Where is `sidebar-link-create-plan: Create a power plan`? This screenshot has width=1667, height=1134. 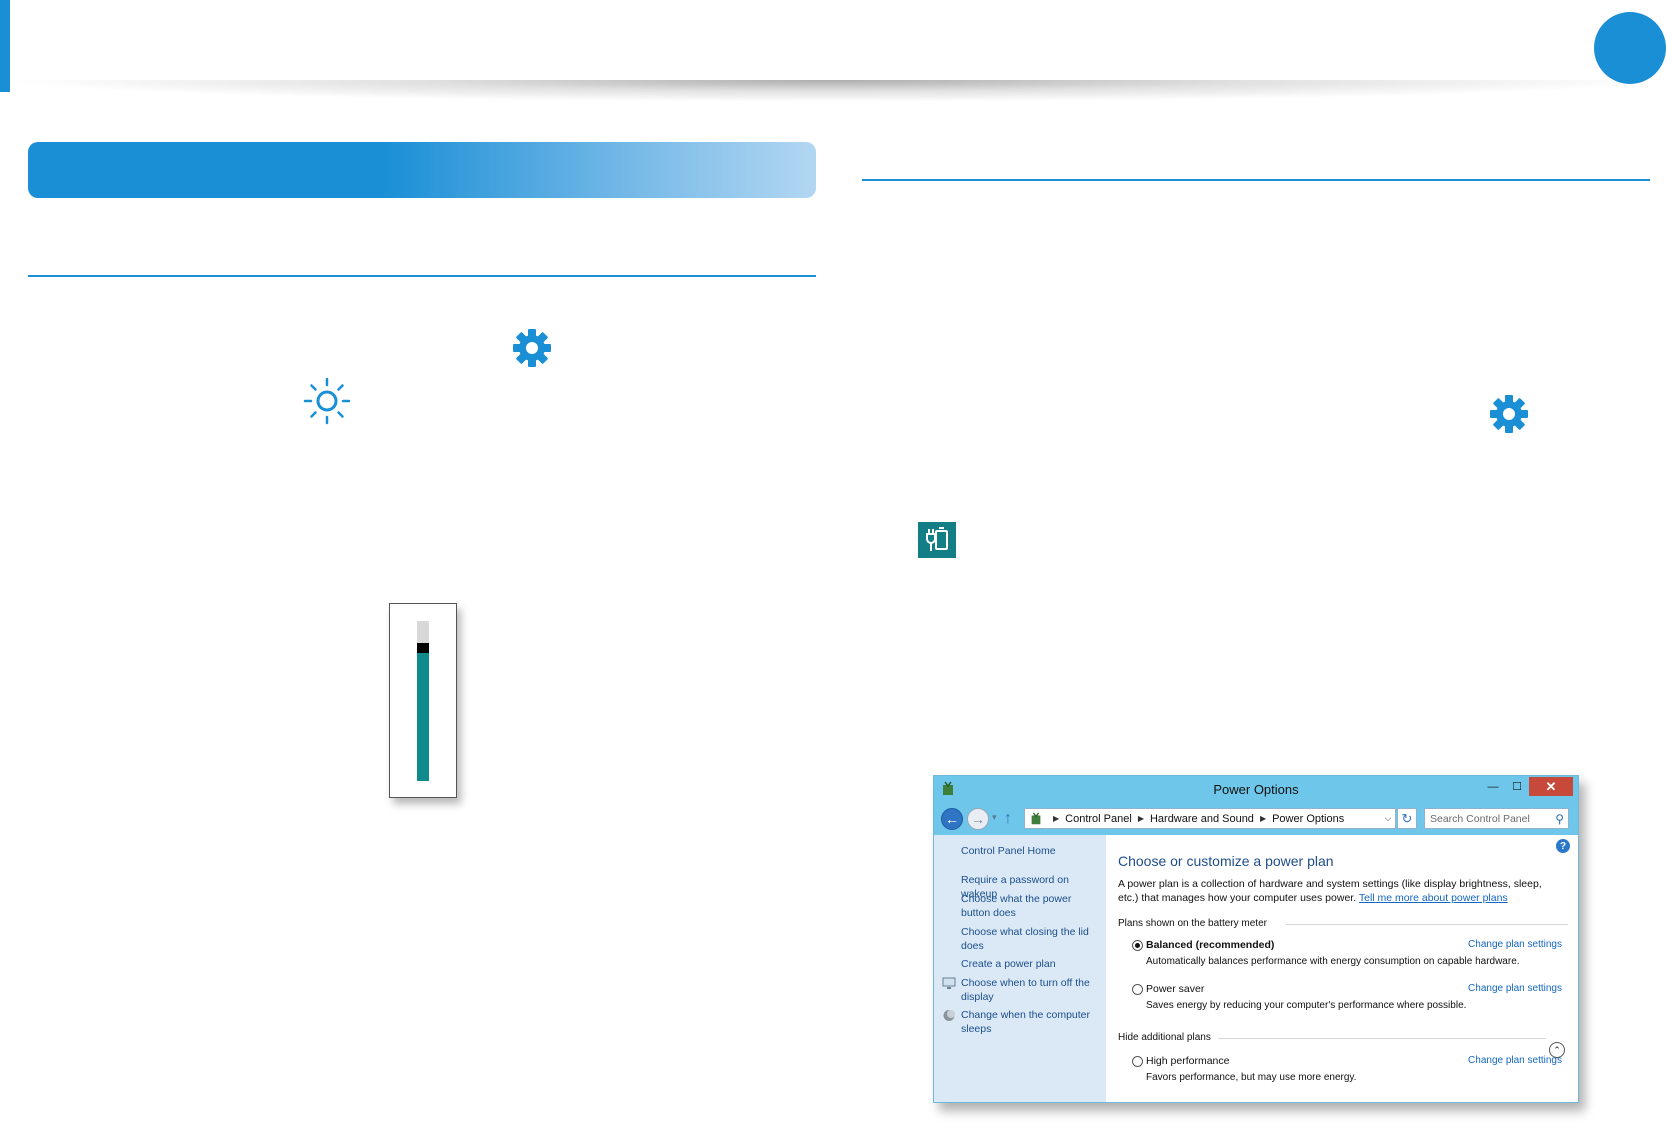 sidebar-link-create-plan: Create a power plan is located at coordinates (1032, 964).